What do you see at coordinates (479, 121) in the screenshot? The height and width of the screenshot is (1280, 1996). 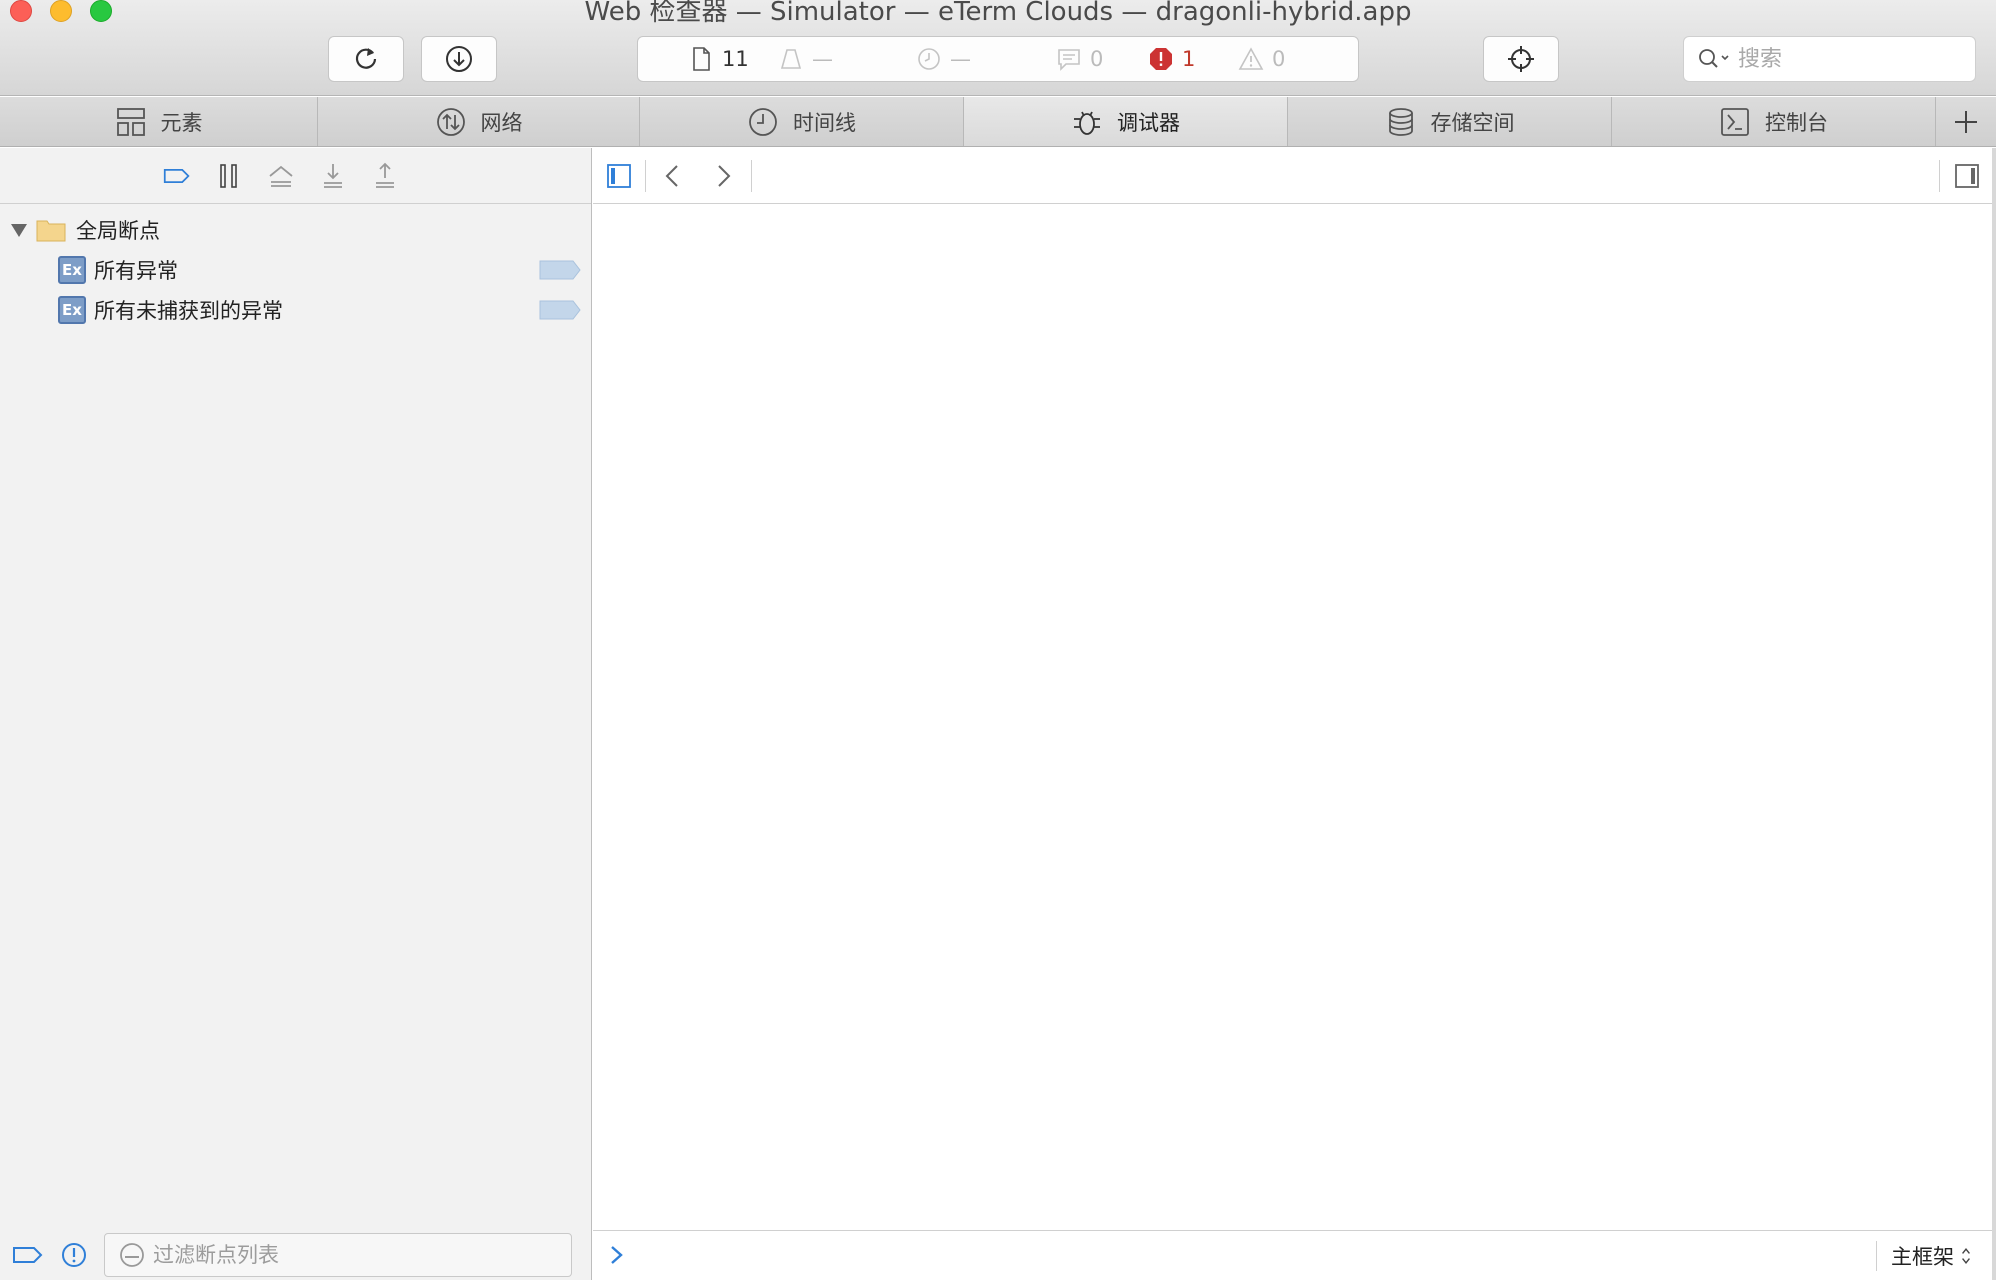 I see `tab-network: 网络` at bounding box center [479, 121].